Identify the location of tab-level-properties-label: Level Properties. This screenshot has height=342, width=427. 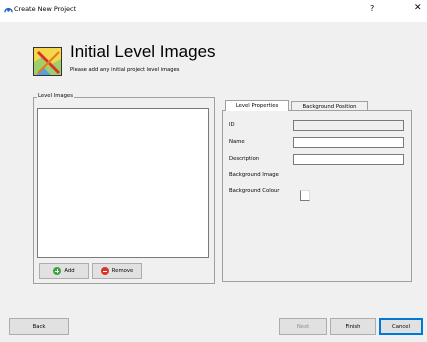
(257, 106).